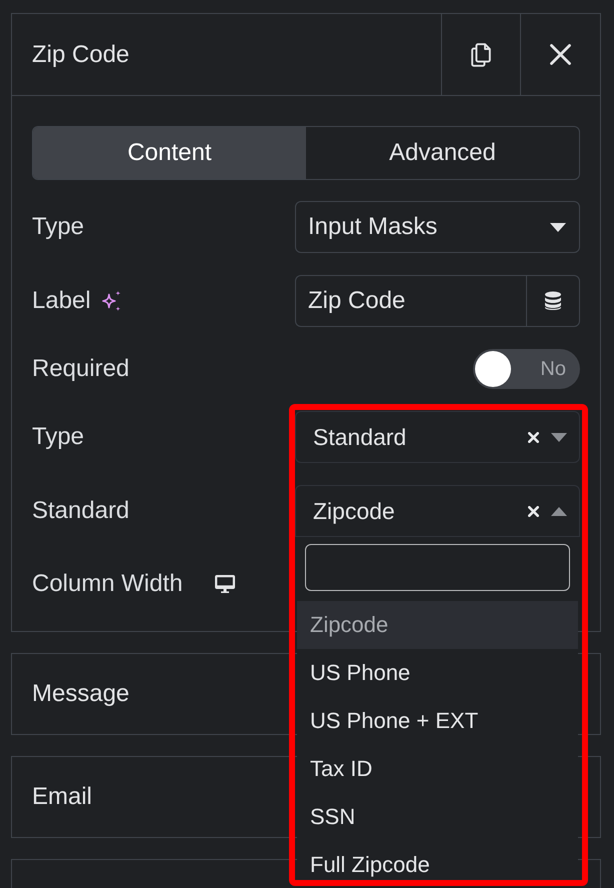 This screenshot has width=614, height=888. I want to click on panel-title: Zip Code, so click(80, 55).